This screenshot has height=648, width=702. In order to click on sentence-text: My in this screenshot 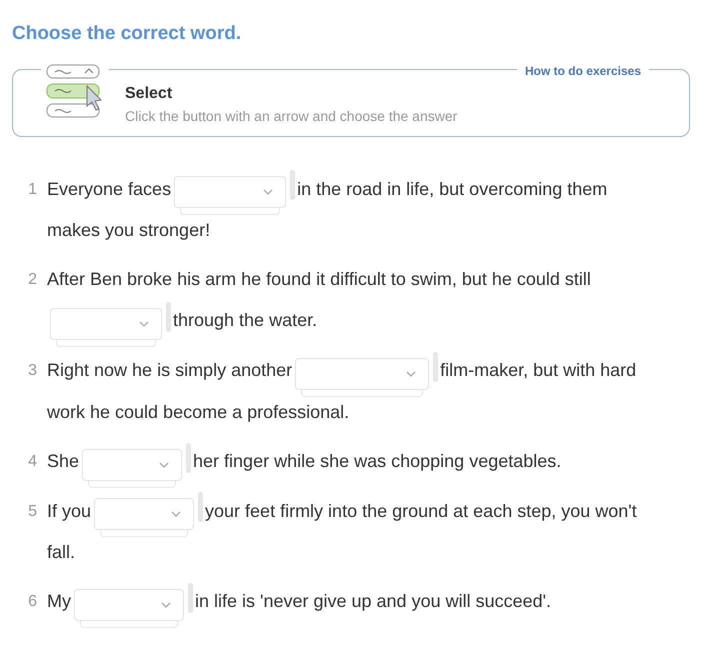, I will do `click(59, 601)`.